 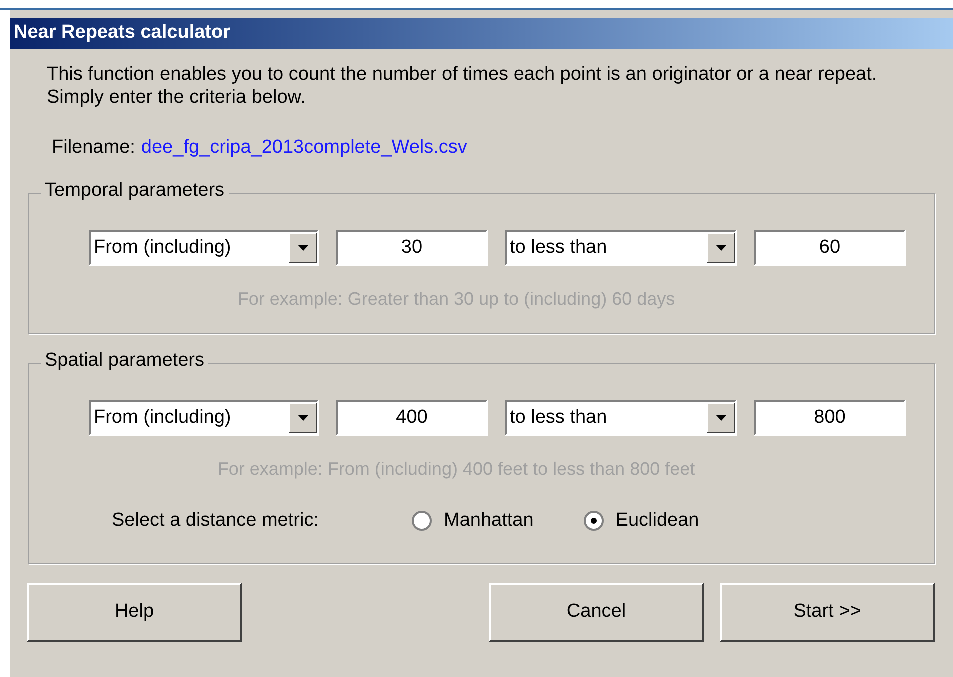 I want to click on window-title: Near Repeats calculator, so click(x=122, y=33).